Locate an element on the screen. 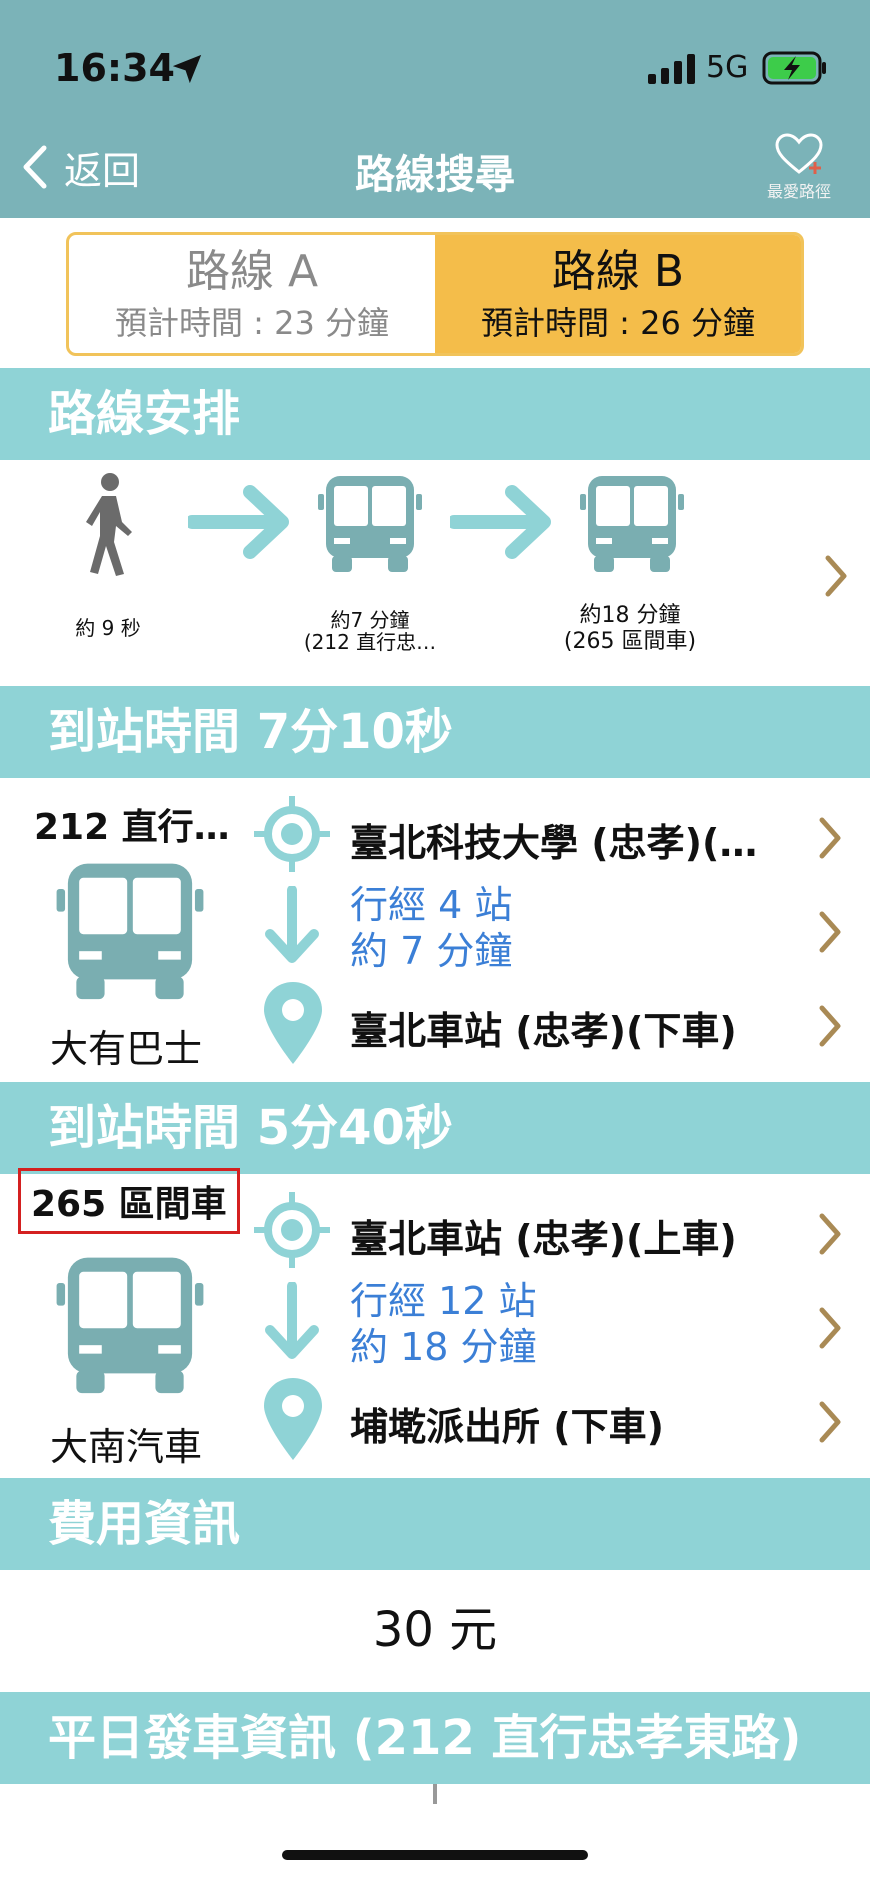  timeline-tick is located at coordinates (435, 1794).